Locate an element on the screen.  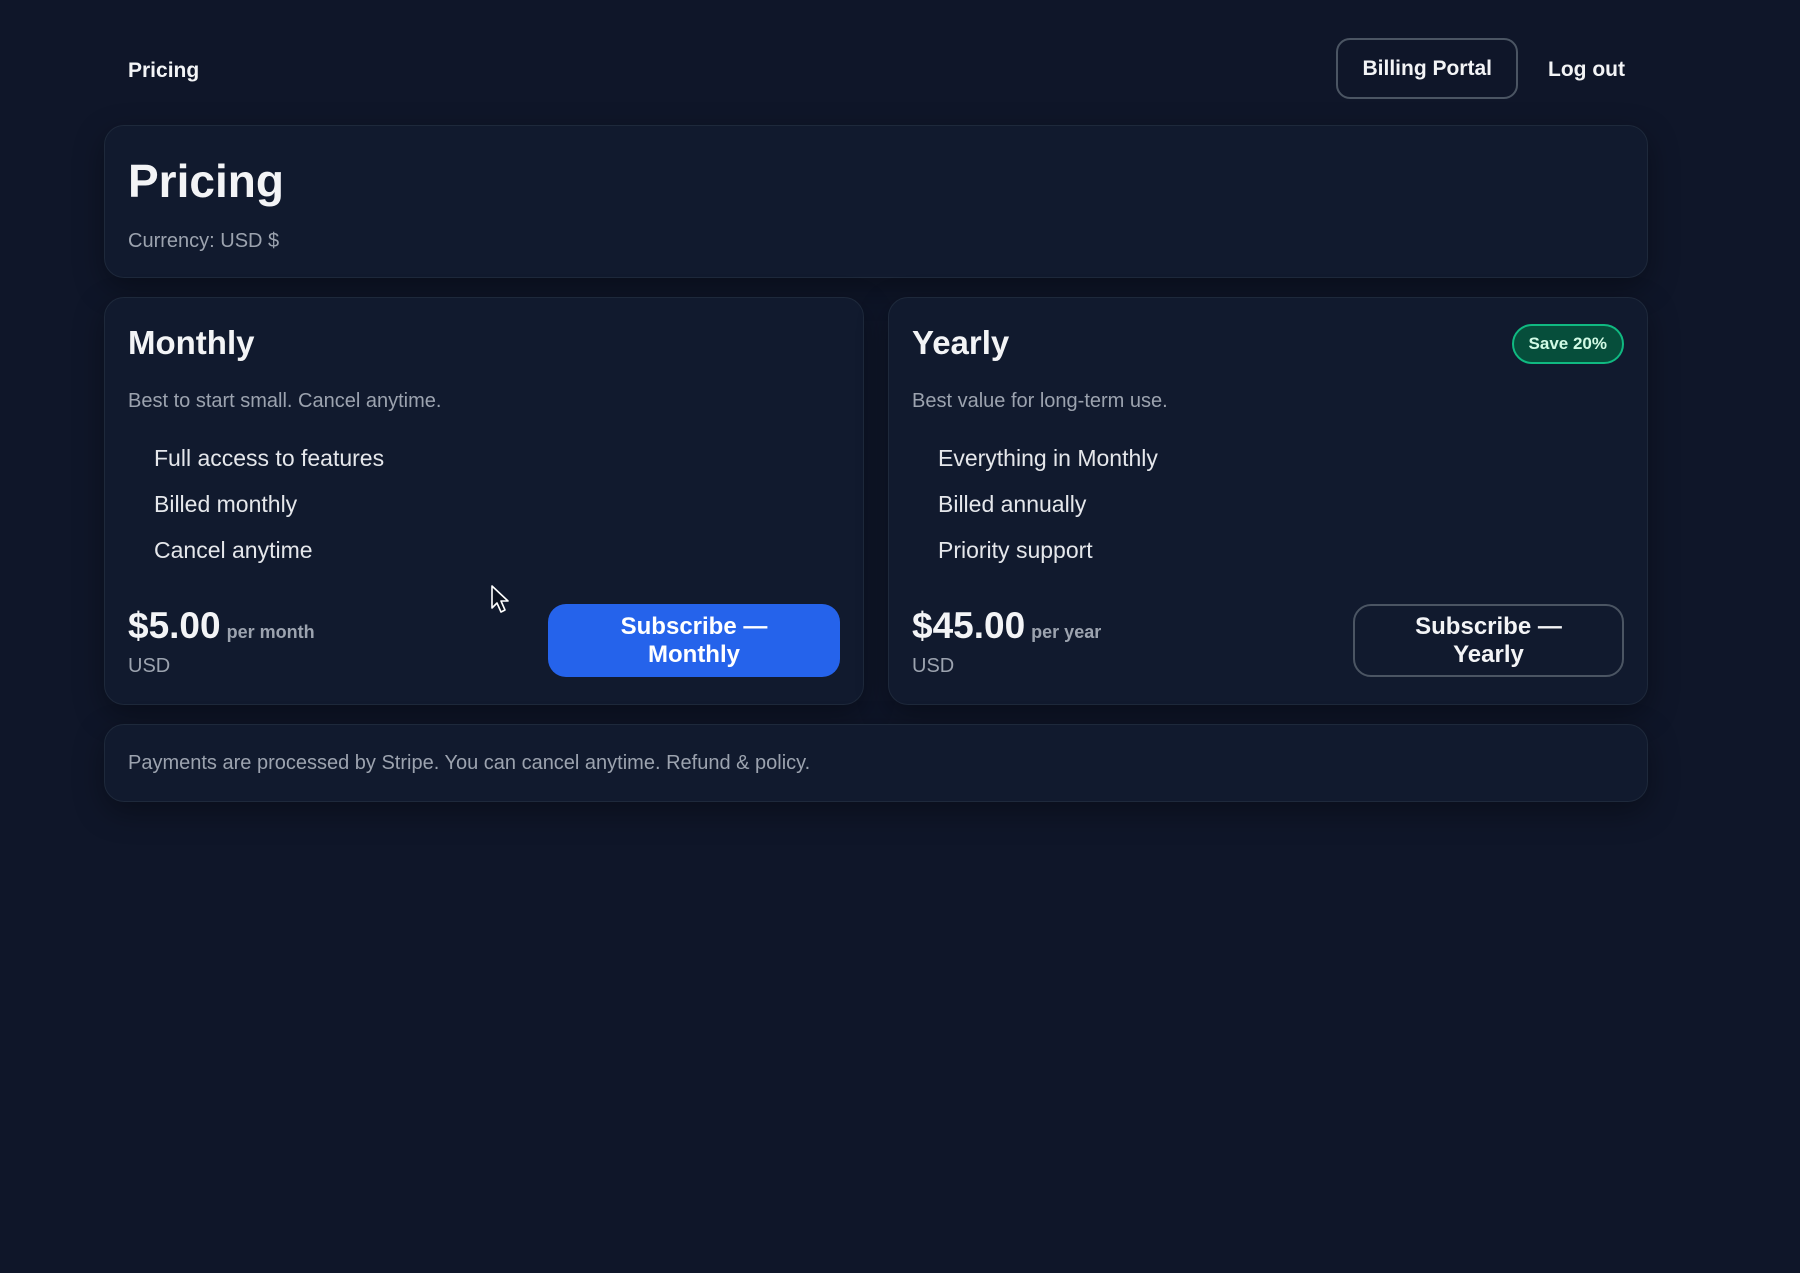
nav-brand: Pricing is located at coordinates (163, 71).